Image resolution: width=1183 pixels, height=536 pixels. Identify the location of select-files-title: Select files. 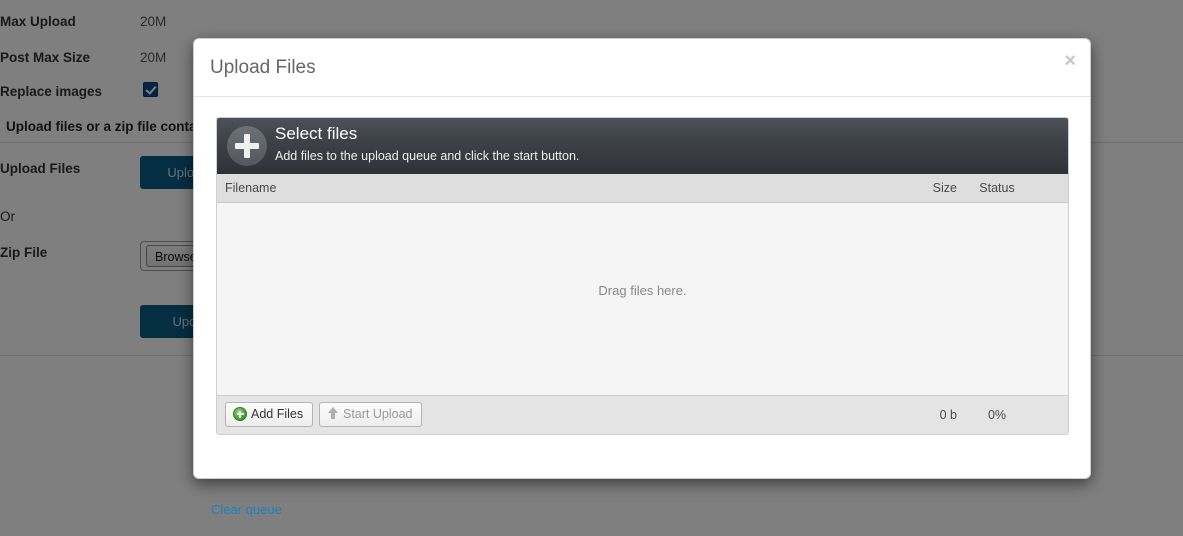
(316, 133).